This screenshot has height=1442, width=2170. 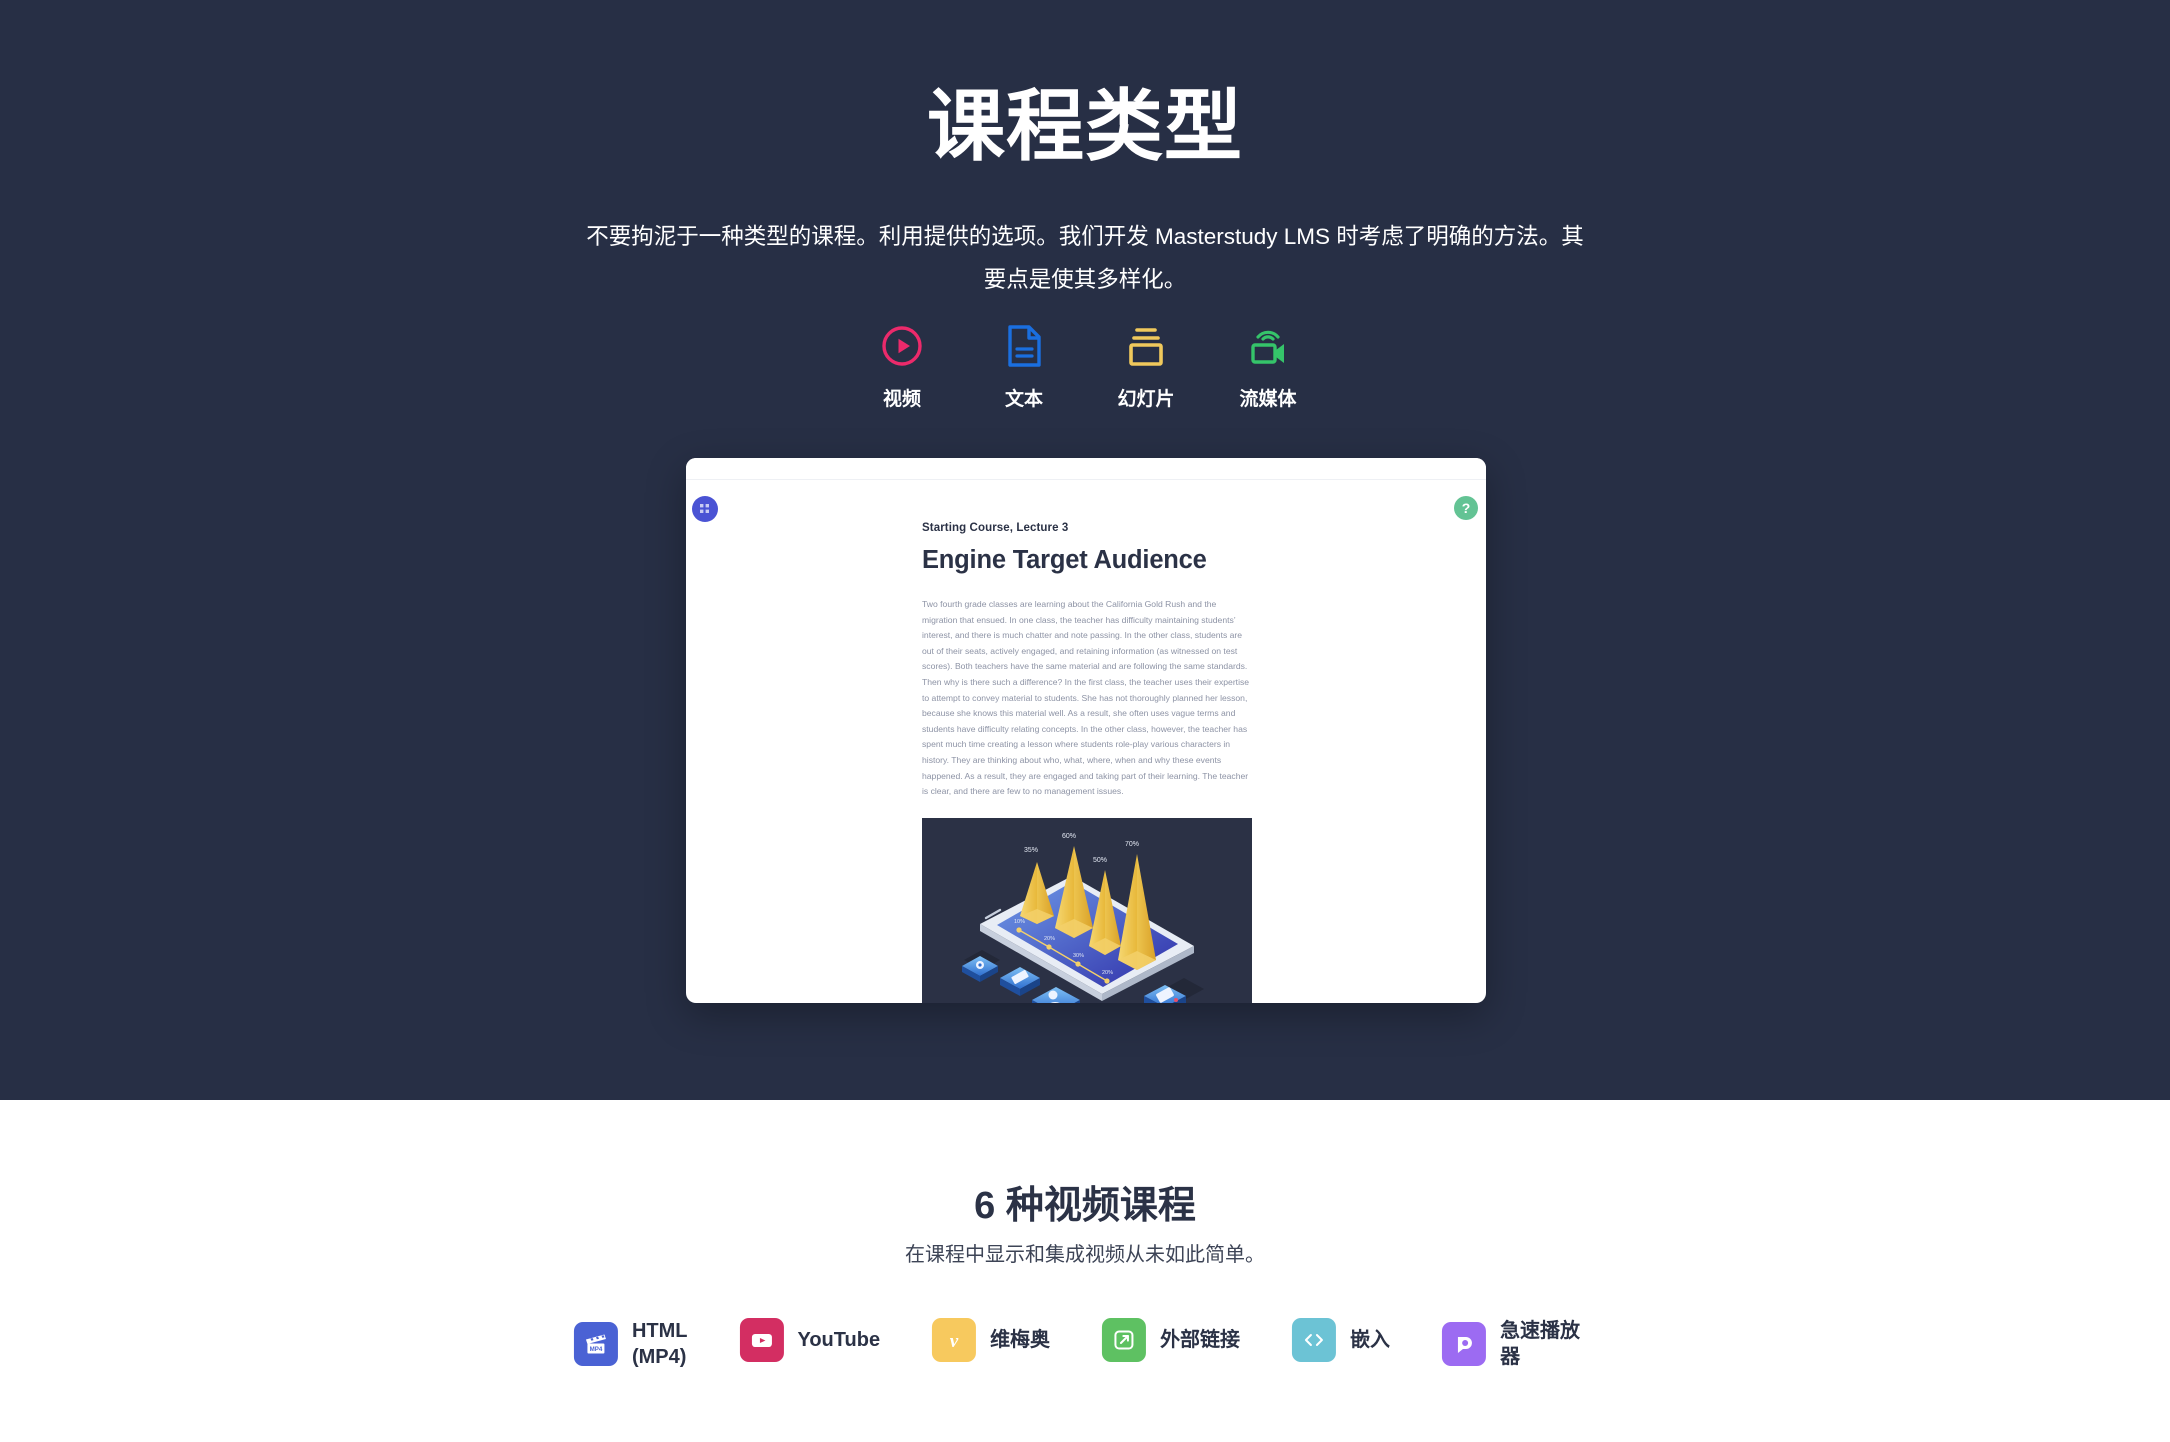 I want to click on course-type-list: 视频 文本 幻灯片 流媒体, so click(x=1085, y=366).